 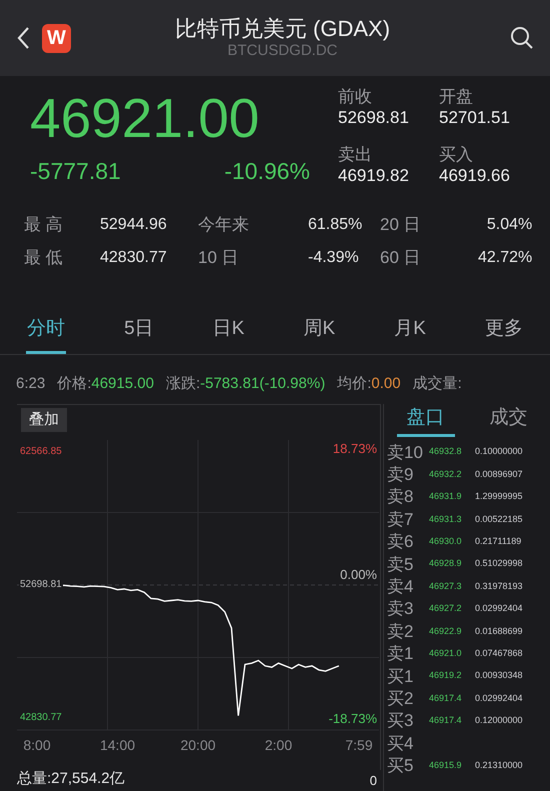 What do you see at coordinates (23, 38) in the screenshot?
I see `back-icon` at bounding box center [23, 38].